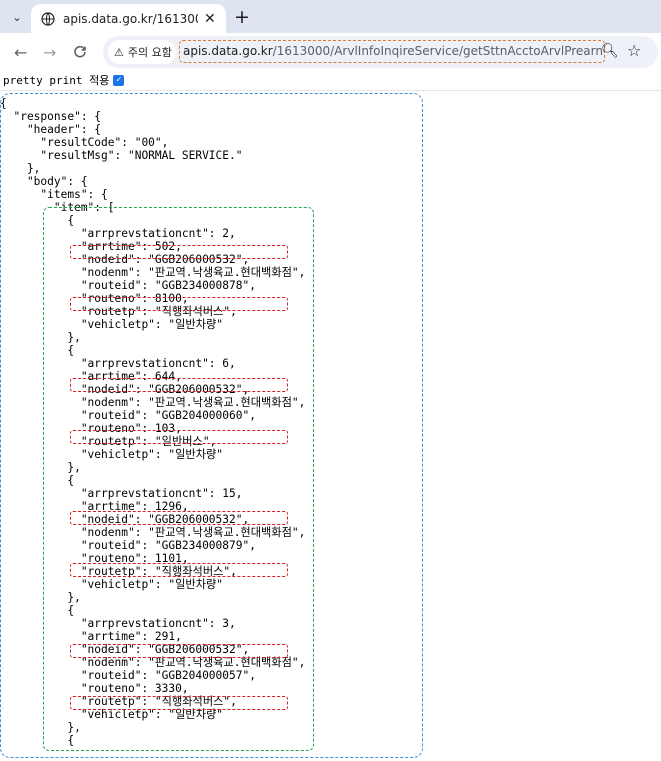 The height and width of the screenshot is (761, 661). I want to click on security-chip-label: 주의 요함, so click(149, 52).